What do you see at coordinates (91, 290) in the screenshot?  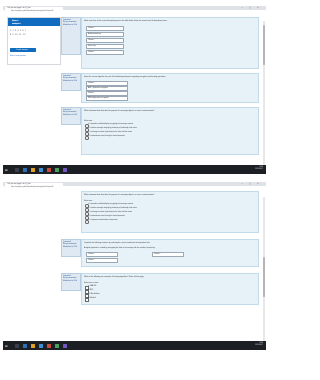 I see `option-label: b. MD5` at bounding box center [91, 290].